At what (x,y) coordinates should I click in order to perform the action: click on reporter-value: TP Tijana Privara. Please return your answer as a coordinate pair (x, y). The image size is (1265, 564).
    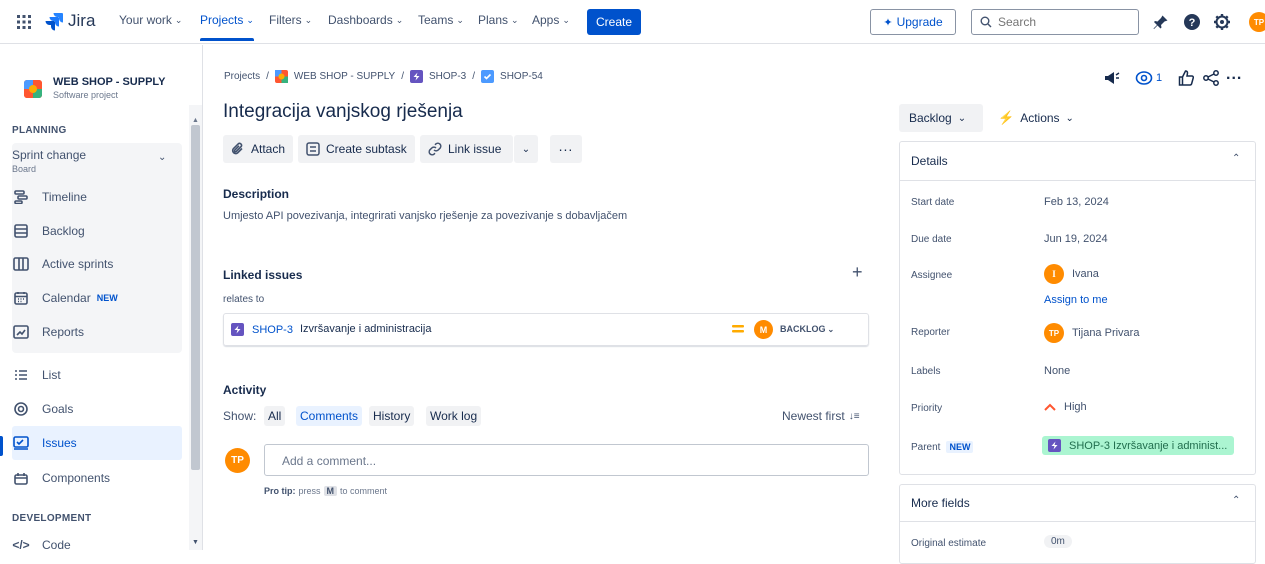
    Looking at the image, I should click on (1091, 333).